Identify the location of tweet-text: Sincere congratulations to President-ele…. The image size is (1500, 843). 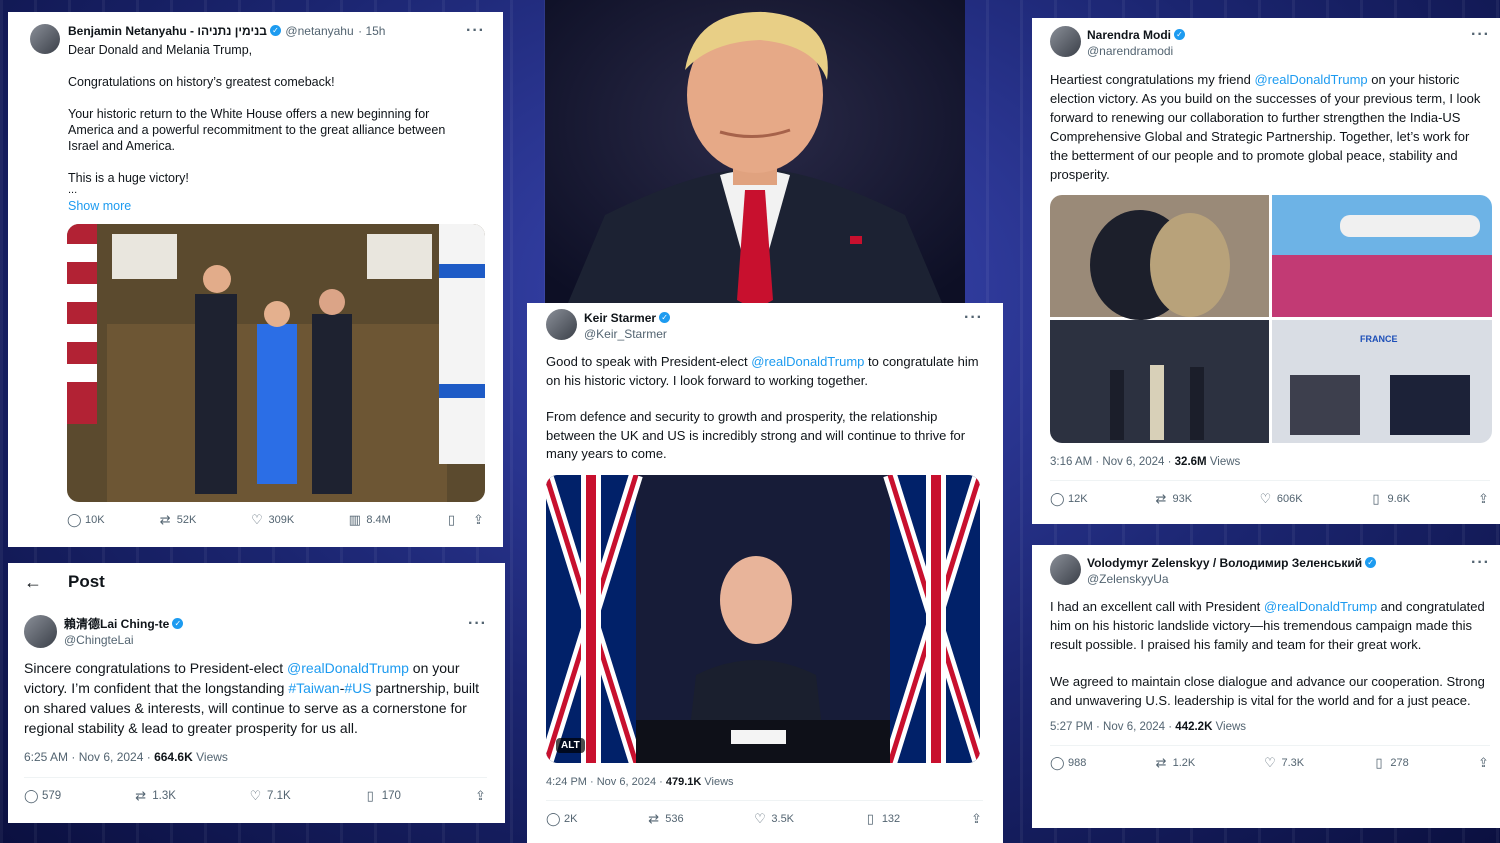
(255, 698).